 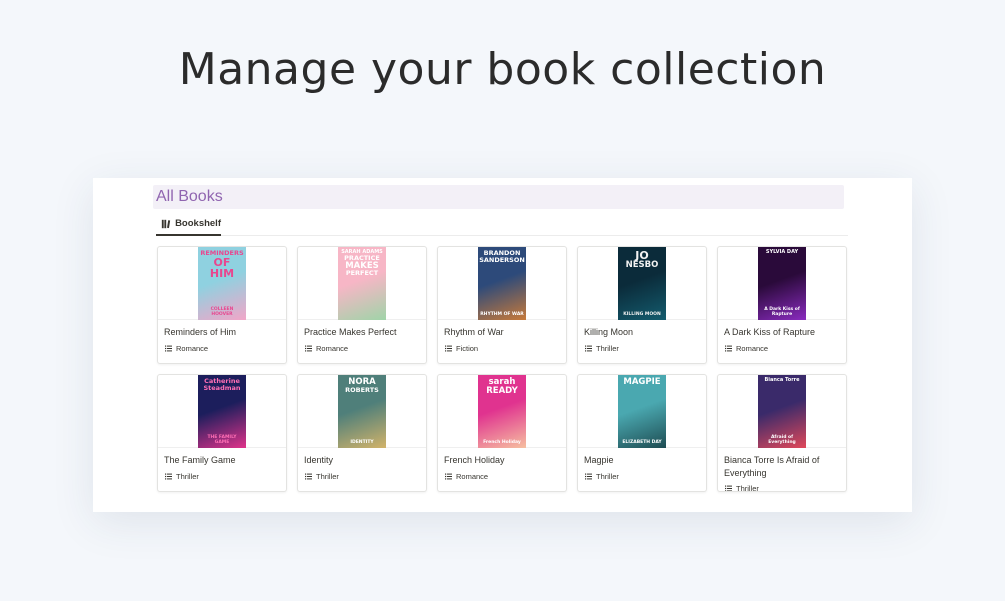 I want to click on book-cover-image: JO NESBO KILLING MOON, so click(x=642, y=283).